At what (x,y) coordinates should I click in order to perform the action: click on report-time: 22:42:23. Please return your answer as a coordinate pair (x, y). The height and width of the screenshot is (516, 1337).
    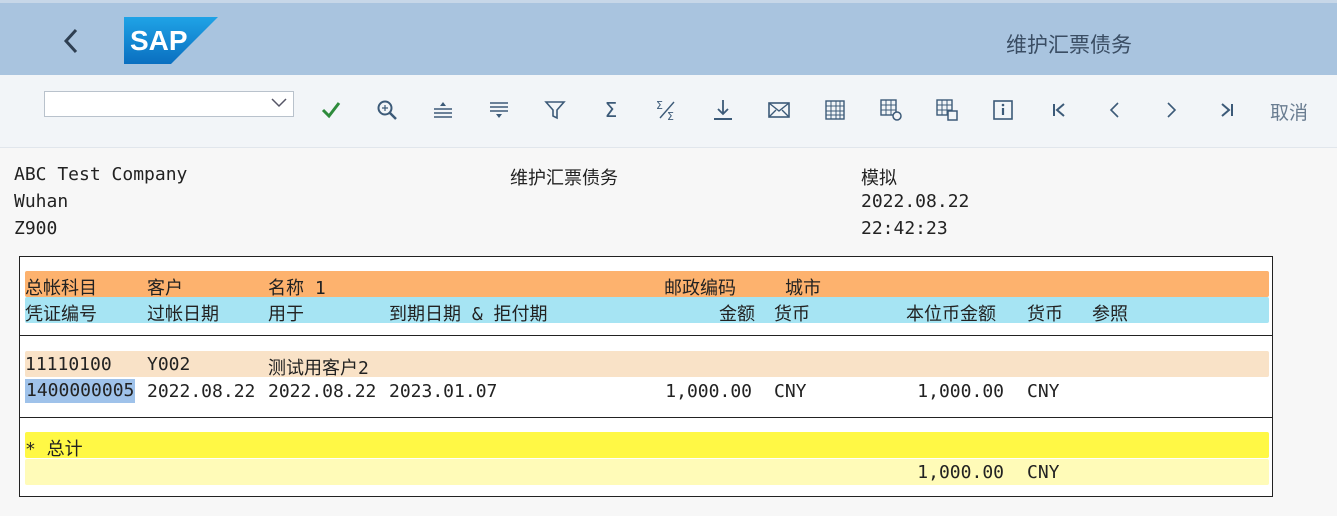
    Looking at the image, I should click on (904, 228).